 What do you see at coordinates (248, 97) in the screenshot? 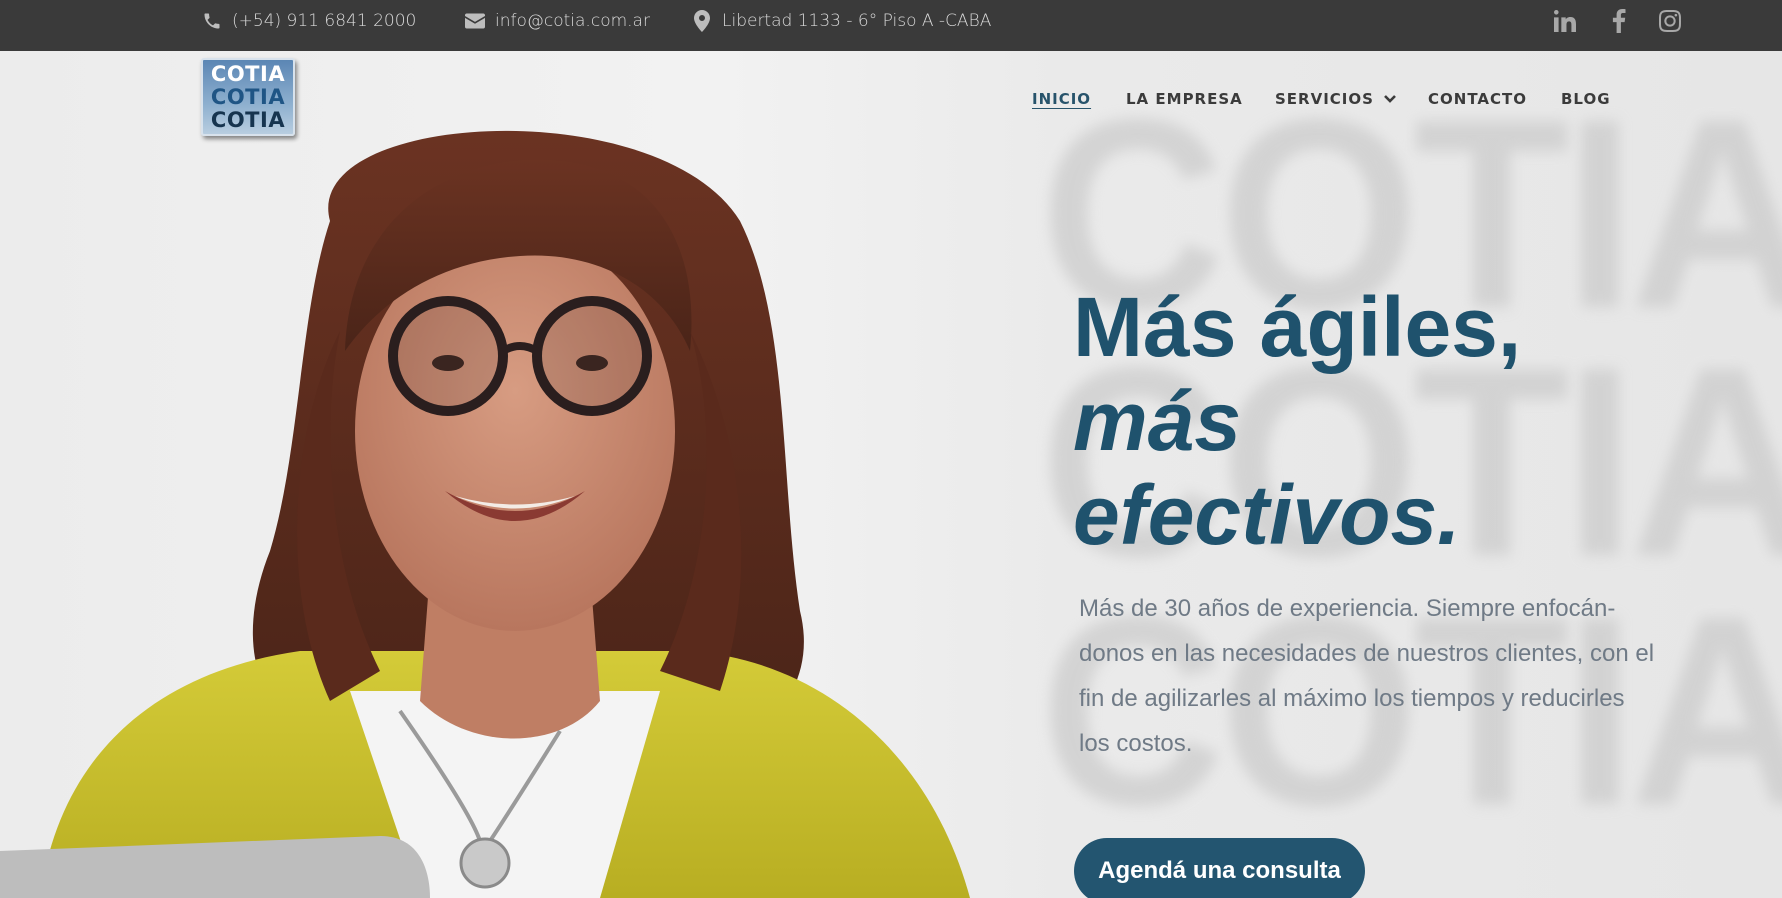
I see `cotia-logo: COTIA COTIA COTIA` at bounding box center [248, 97].